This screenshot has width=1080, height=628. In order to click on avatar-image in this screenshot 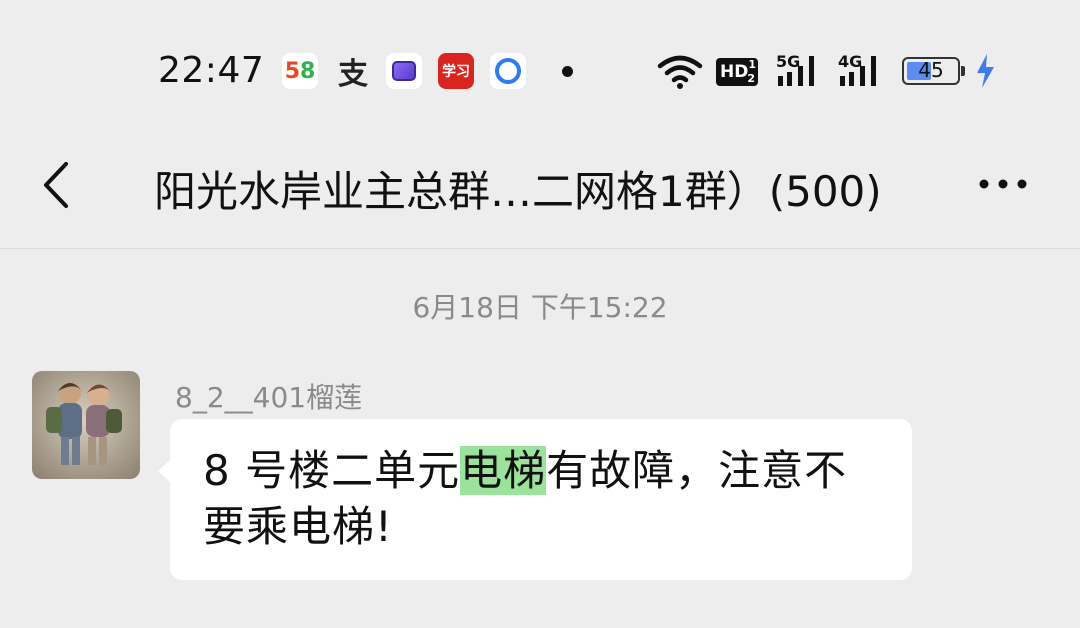, I will do `click(86, 425)`.